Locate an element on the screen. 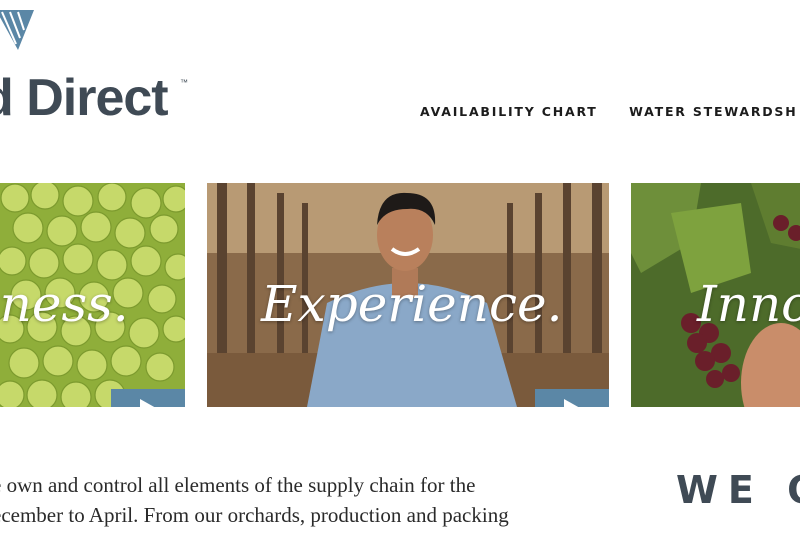  video-tile-1: ...ness. is located at coordinates (92, 295).